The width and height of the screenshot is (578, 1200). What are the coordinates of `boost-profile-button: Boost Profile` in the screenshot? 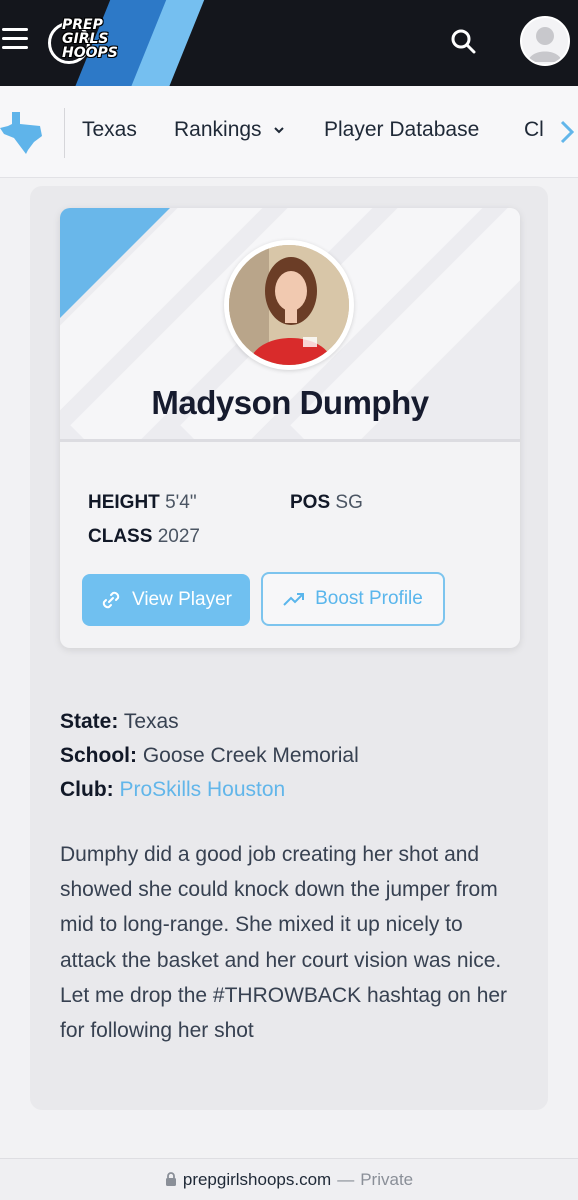 It's located at (353, 599).